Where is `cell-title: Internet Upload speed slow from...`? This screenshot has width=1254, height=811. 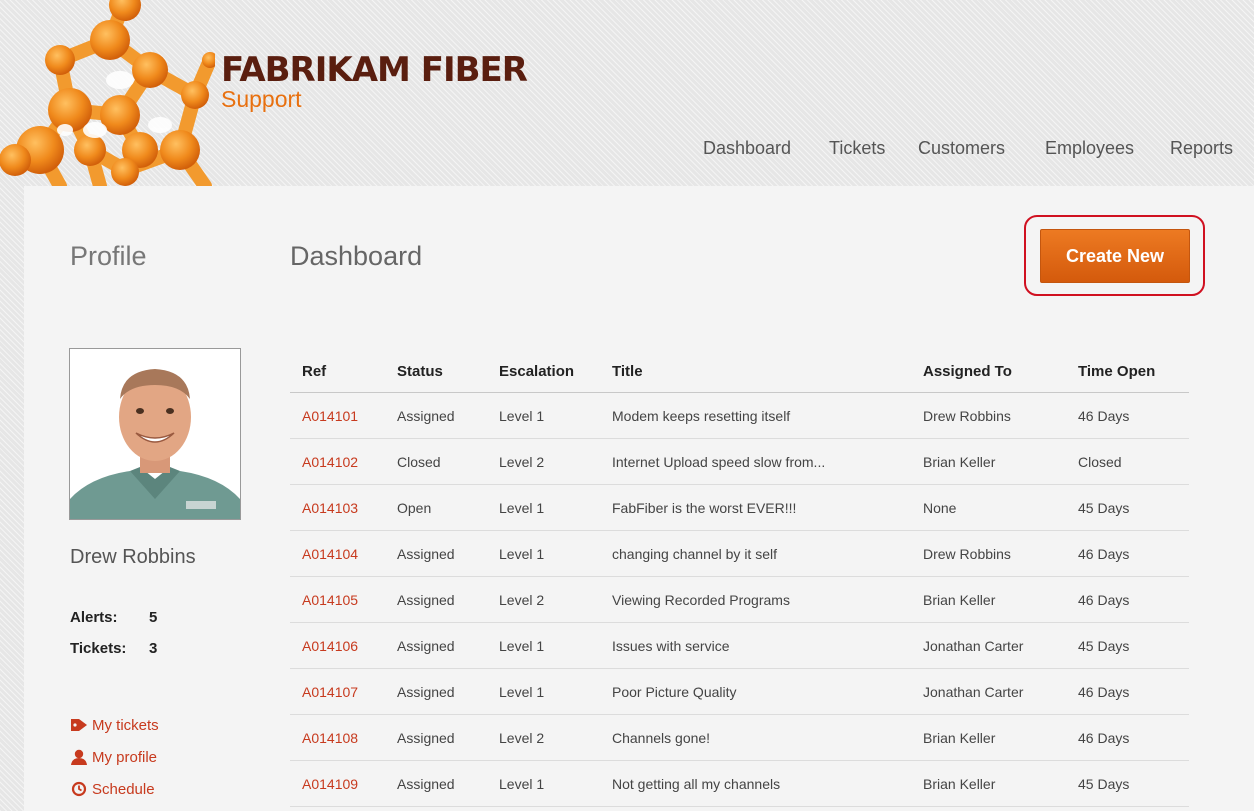 cell-title: Internet Upload speed slow from... is located at coordinates (755, 461).